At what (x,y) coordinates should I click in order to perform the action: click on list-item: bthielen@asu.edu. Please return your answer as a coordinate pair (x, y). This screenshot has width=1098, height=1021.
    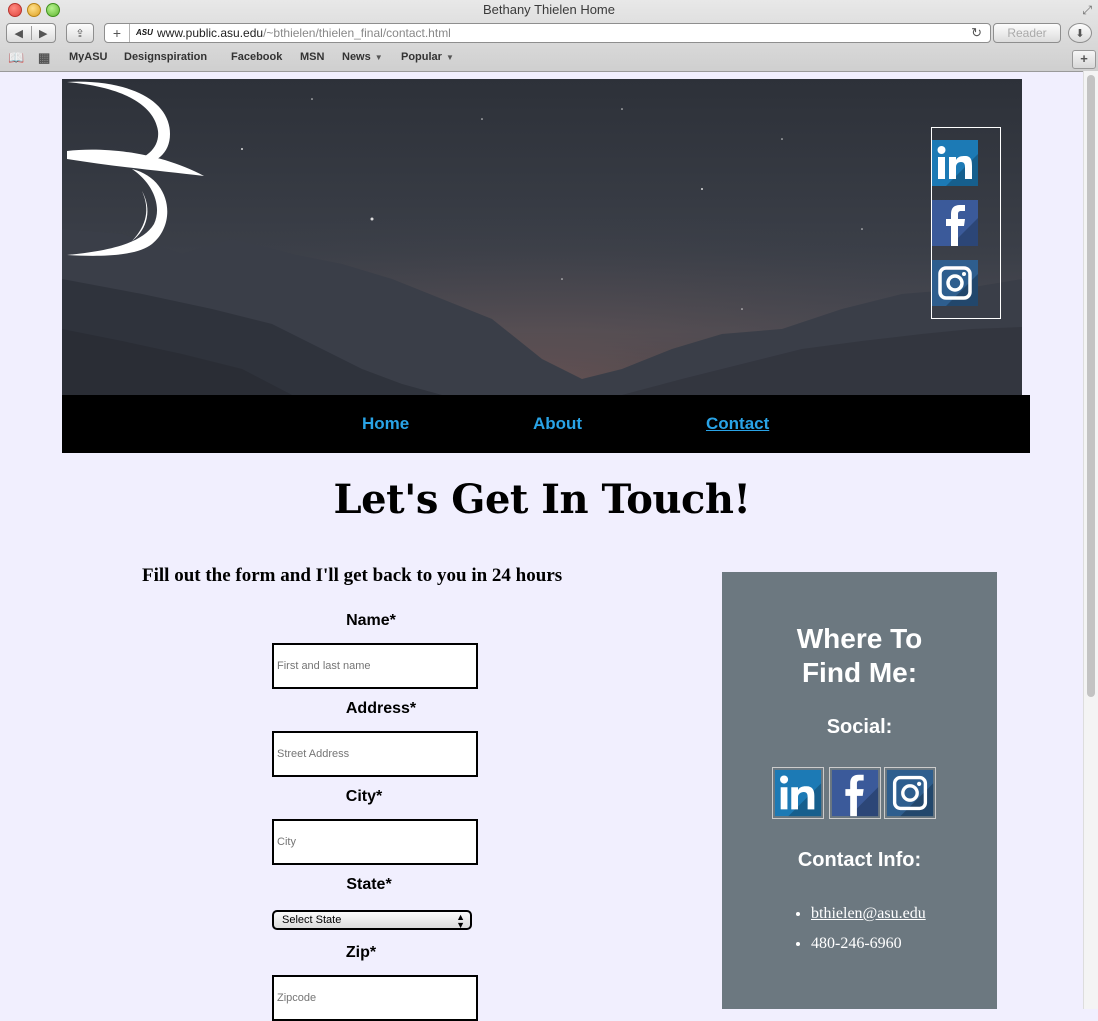
    Looking at the image, I should click on (868, 914).